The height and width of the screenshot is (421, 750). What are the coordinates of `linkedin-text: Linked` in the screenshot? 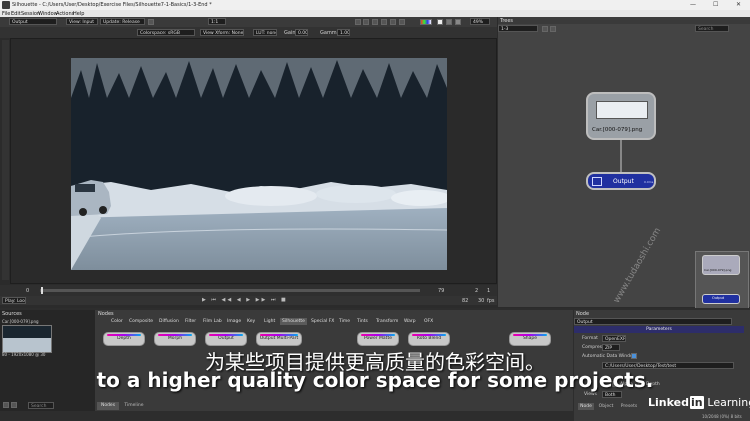 It's located at (668, 402).